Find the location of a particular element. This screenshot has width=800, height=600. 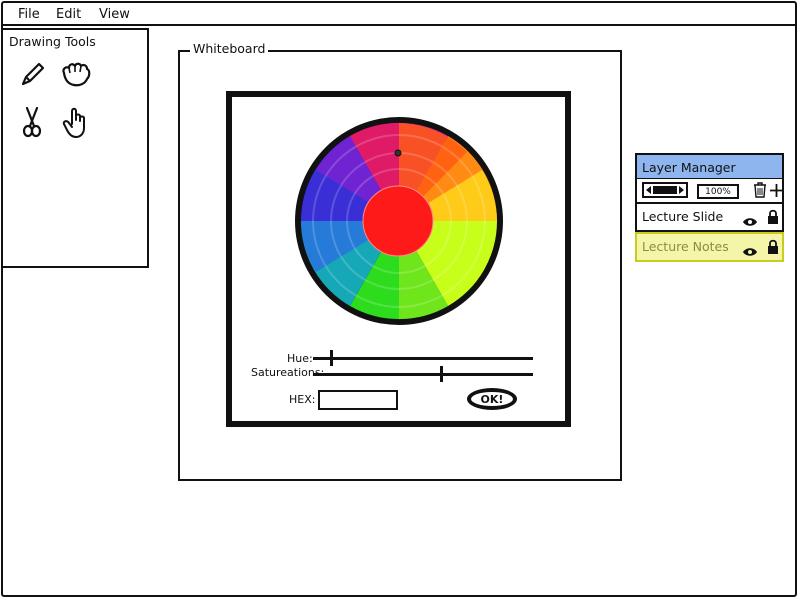

selected-color-swatch is located at coordinates (398, 221).